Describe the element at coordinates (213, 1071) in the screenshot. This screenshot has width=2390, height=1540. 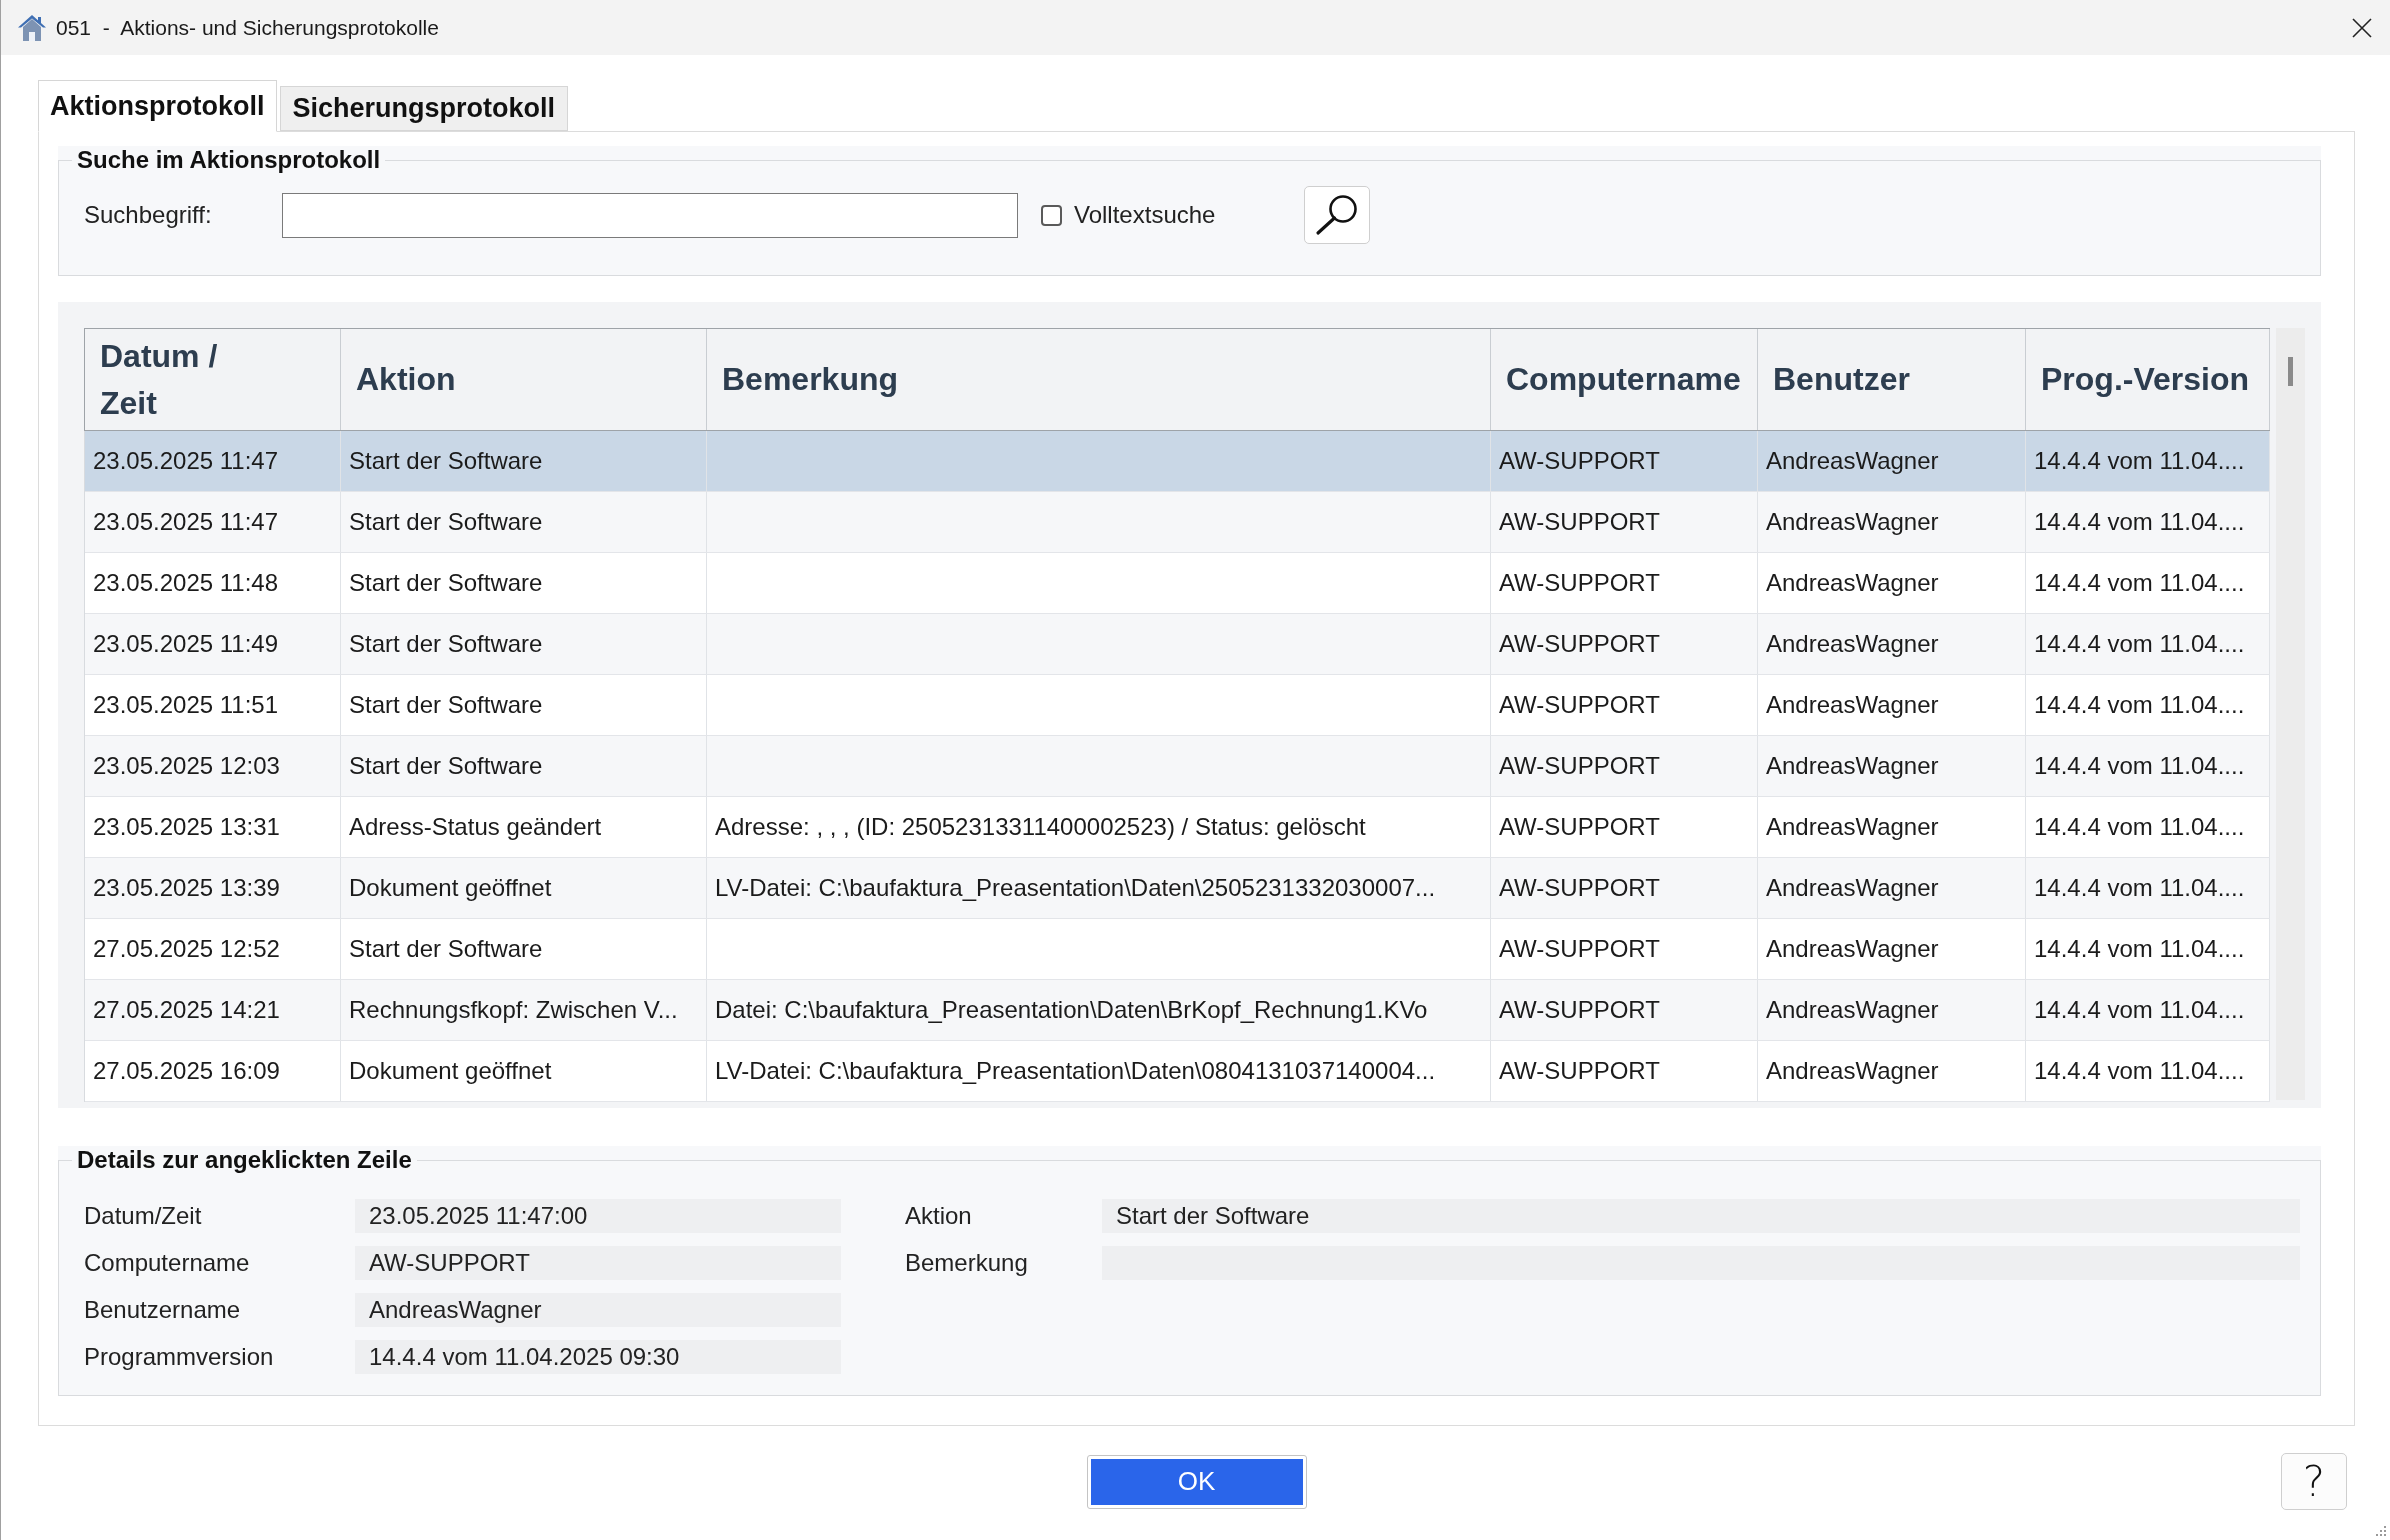
I see `table-cell: 27.05.2025 16:09` at that location.